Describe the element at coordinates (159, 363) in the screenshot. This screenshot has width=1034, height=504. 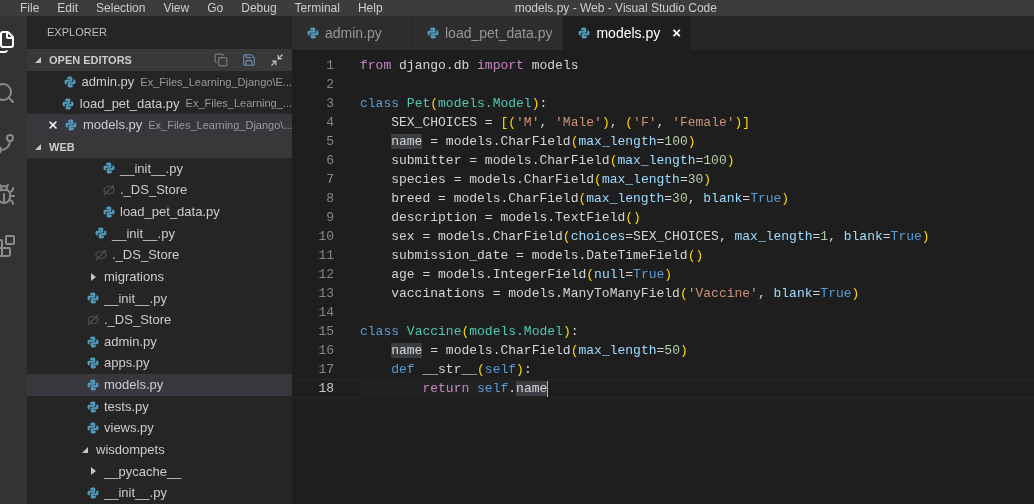
I see `tree-entry: apps.py` at that location.